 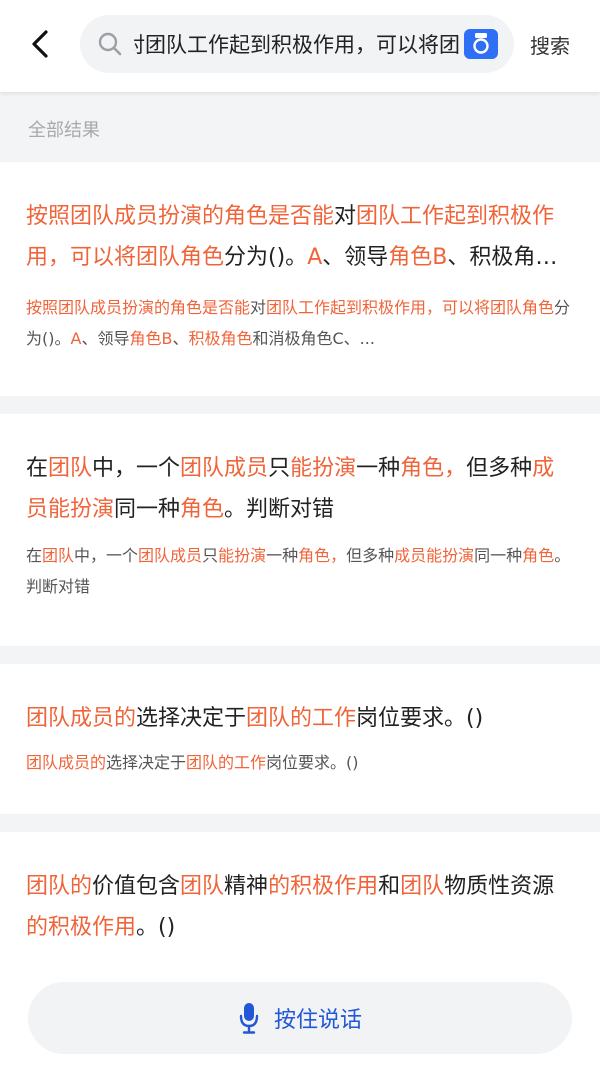 I want to click on text-segment: 精神, so click(x=246, y=886).